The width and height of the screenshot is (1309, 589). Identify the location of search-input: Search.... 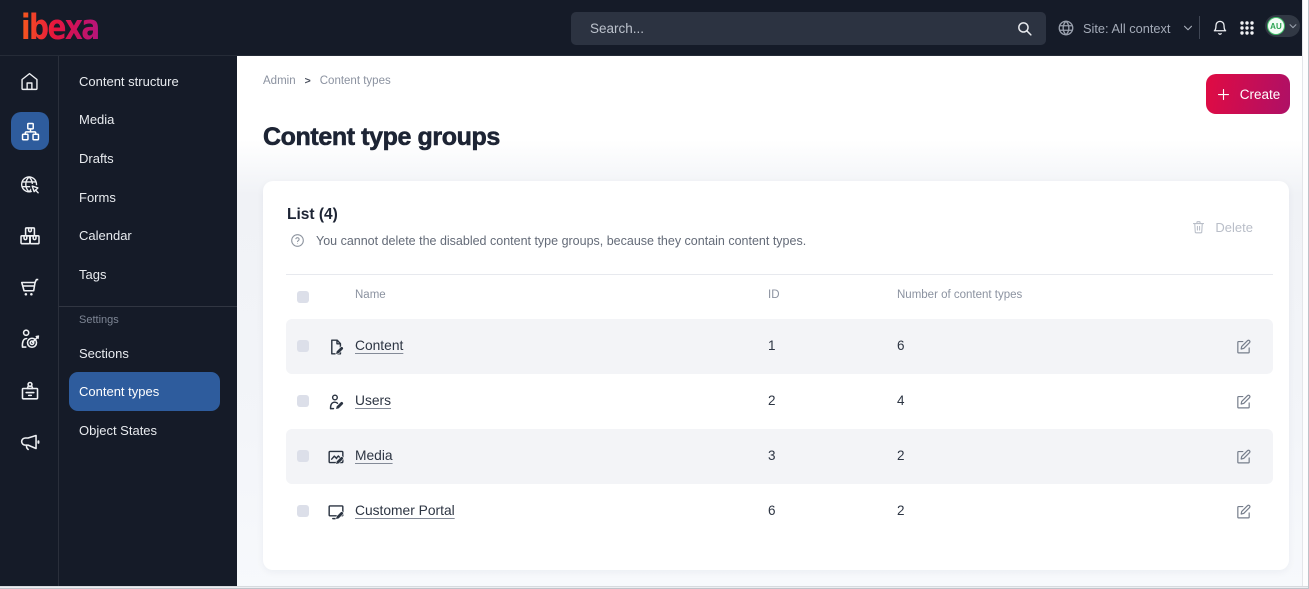
(808, 28).